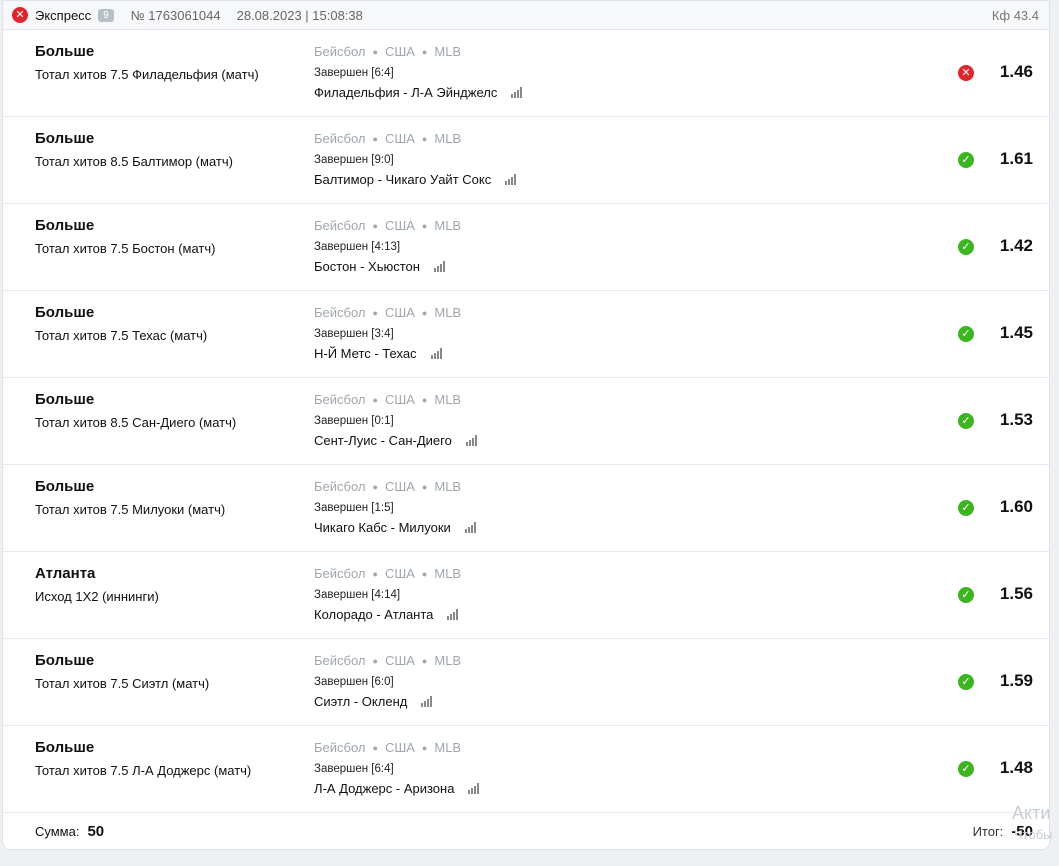  Describe the element at coordinates (20, 15) in the screenshot. I see `loss-status-icon: ✕` at that location.